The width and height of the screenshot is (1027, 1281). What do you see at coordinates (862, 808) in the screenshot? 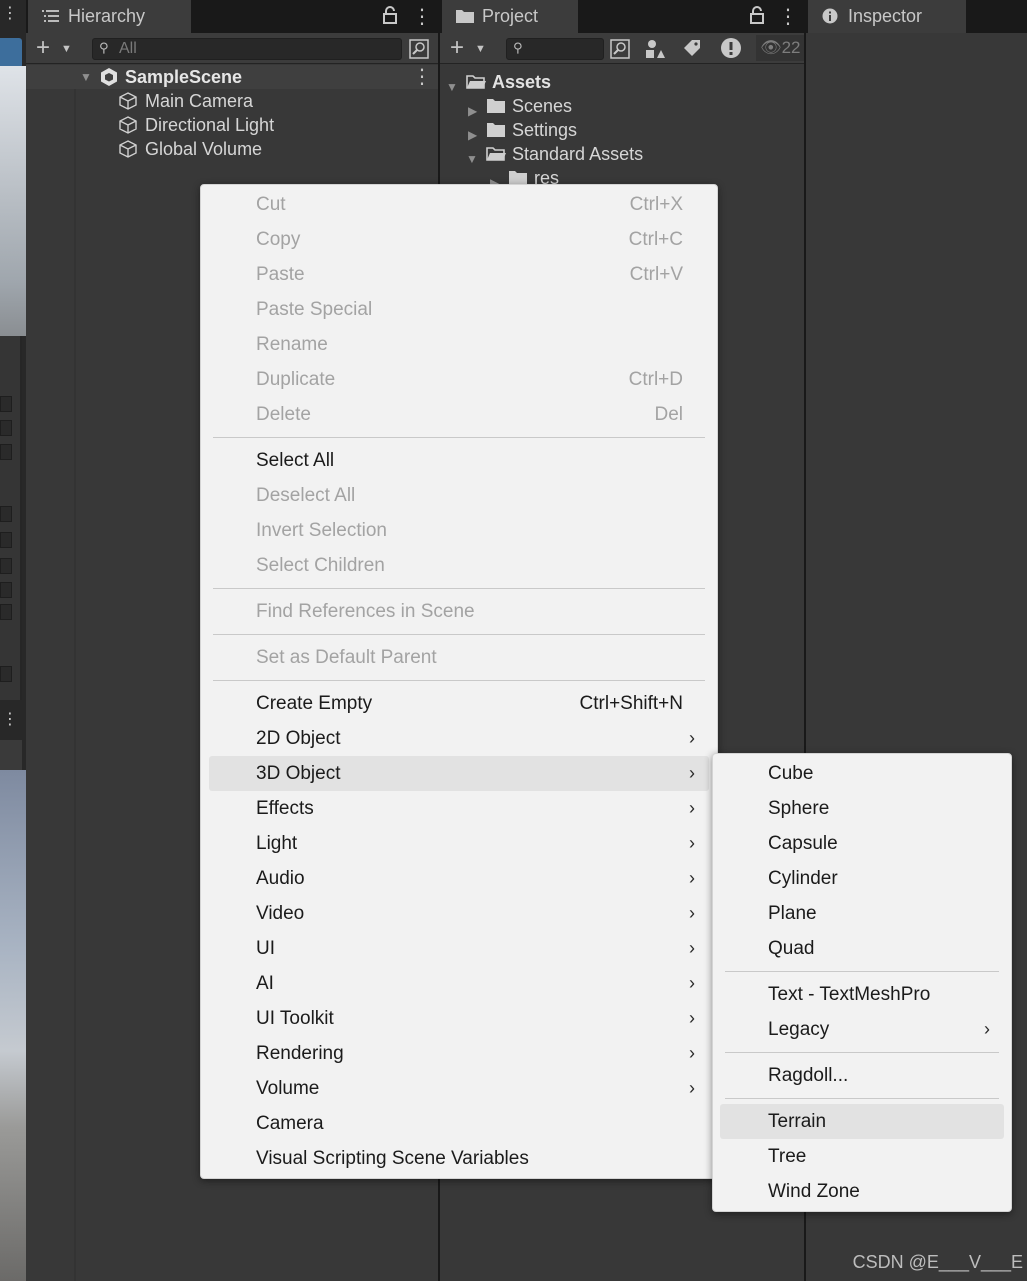
I see `submenu-item-sphere: Sphere` at bounding box center [862, 808].